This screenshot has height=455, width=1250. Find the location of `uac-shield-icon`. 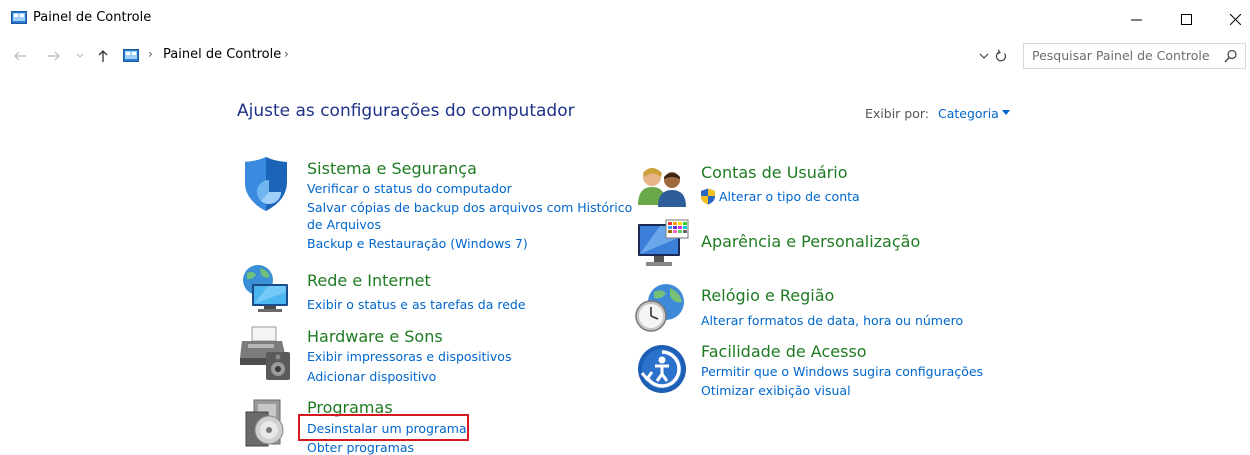

uac-shield-icon is located at coordinates (708, 196).